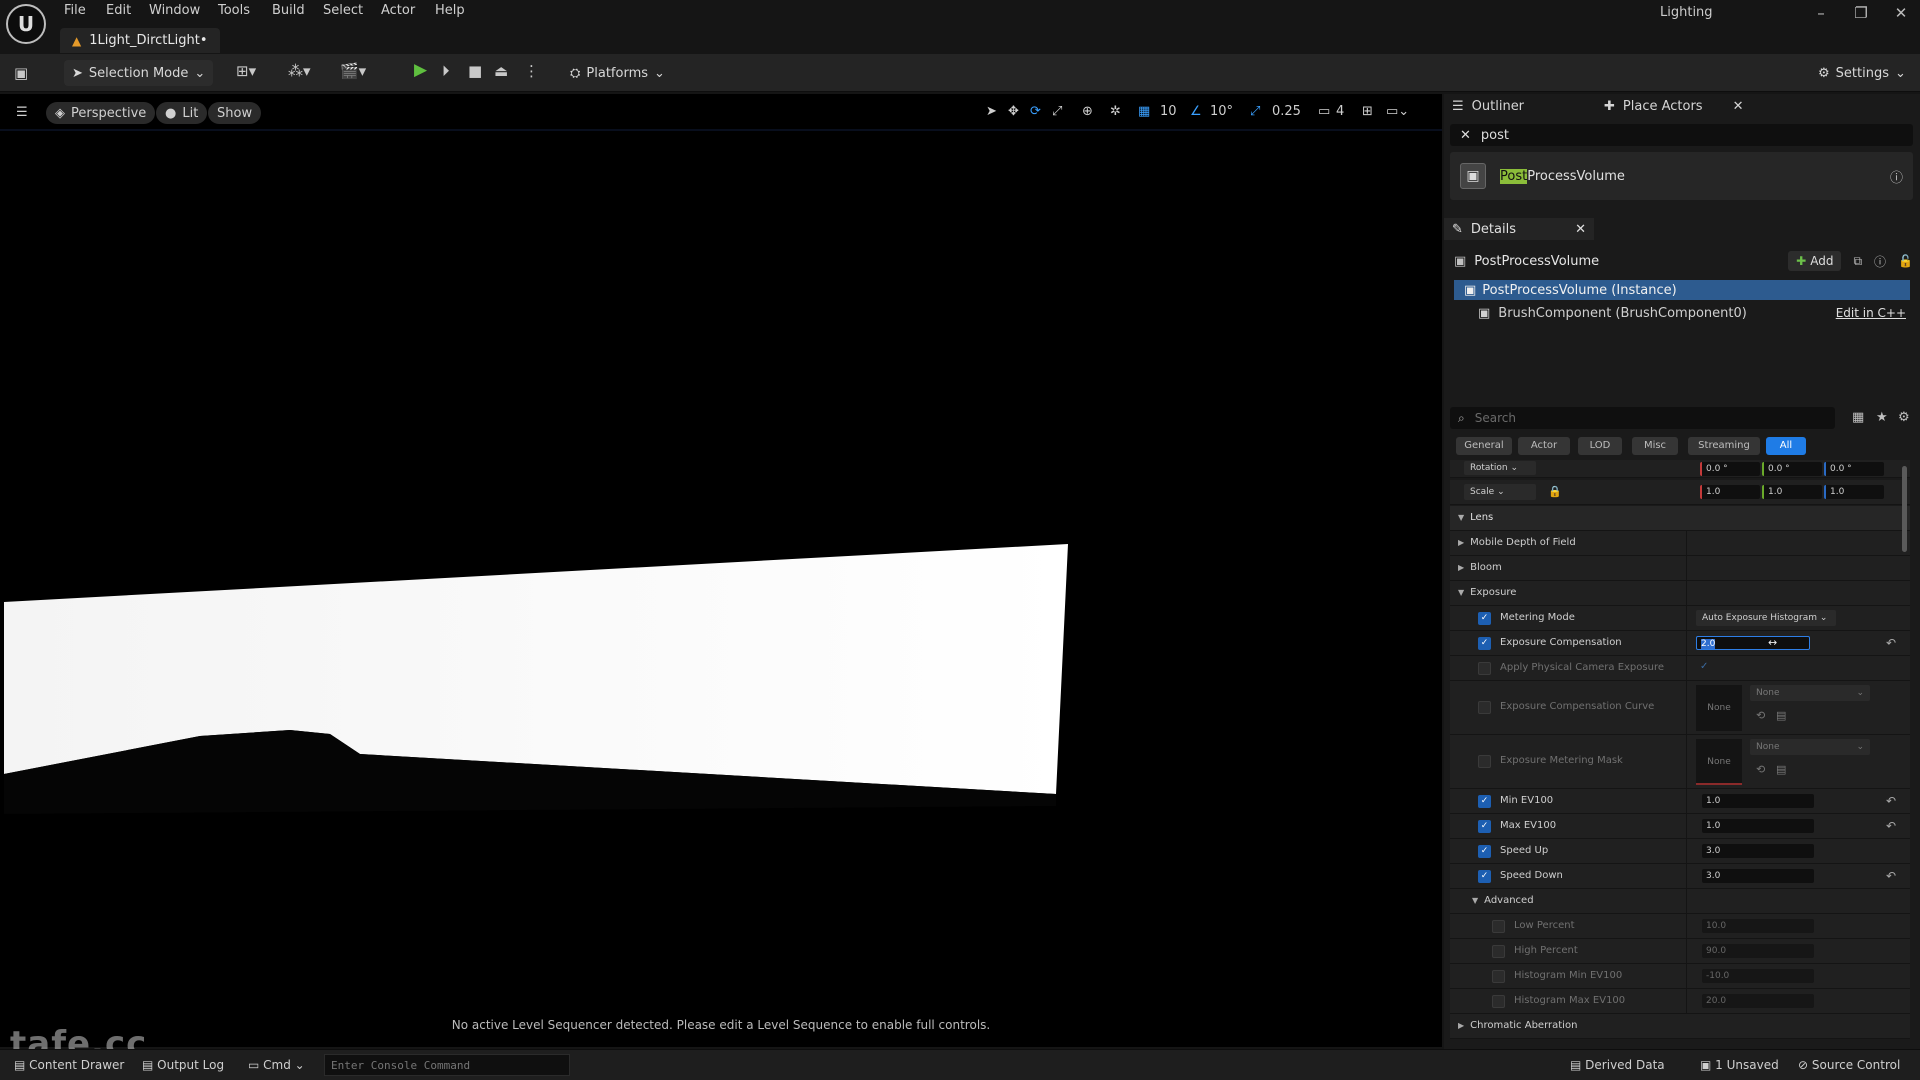 The image size is (1920, 1080). Describe the element at coordinates (1324, 111) in the screenshot. I see `camera-speed-icon: ▭` at that location.